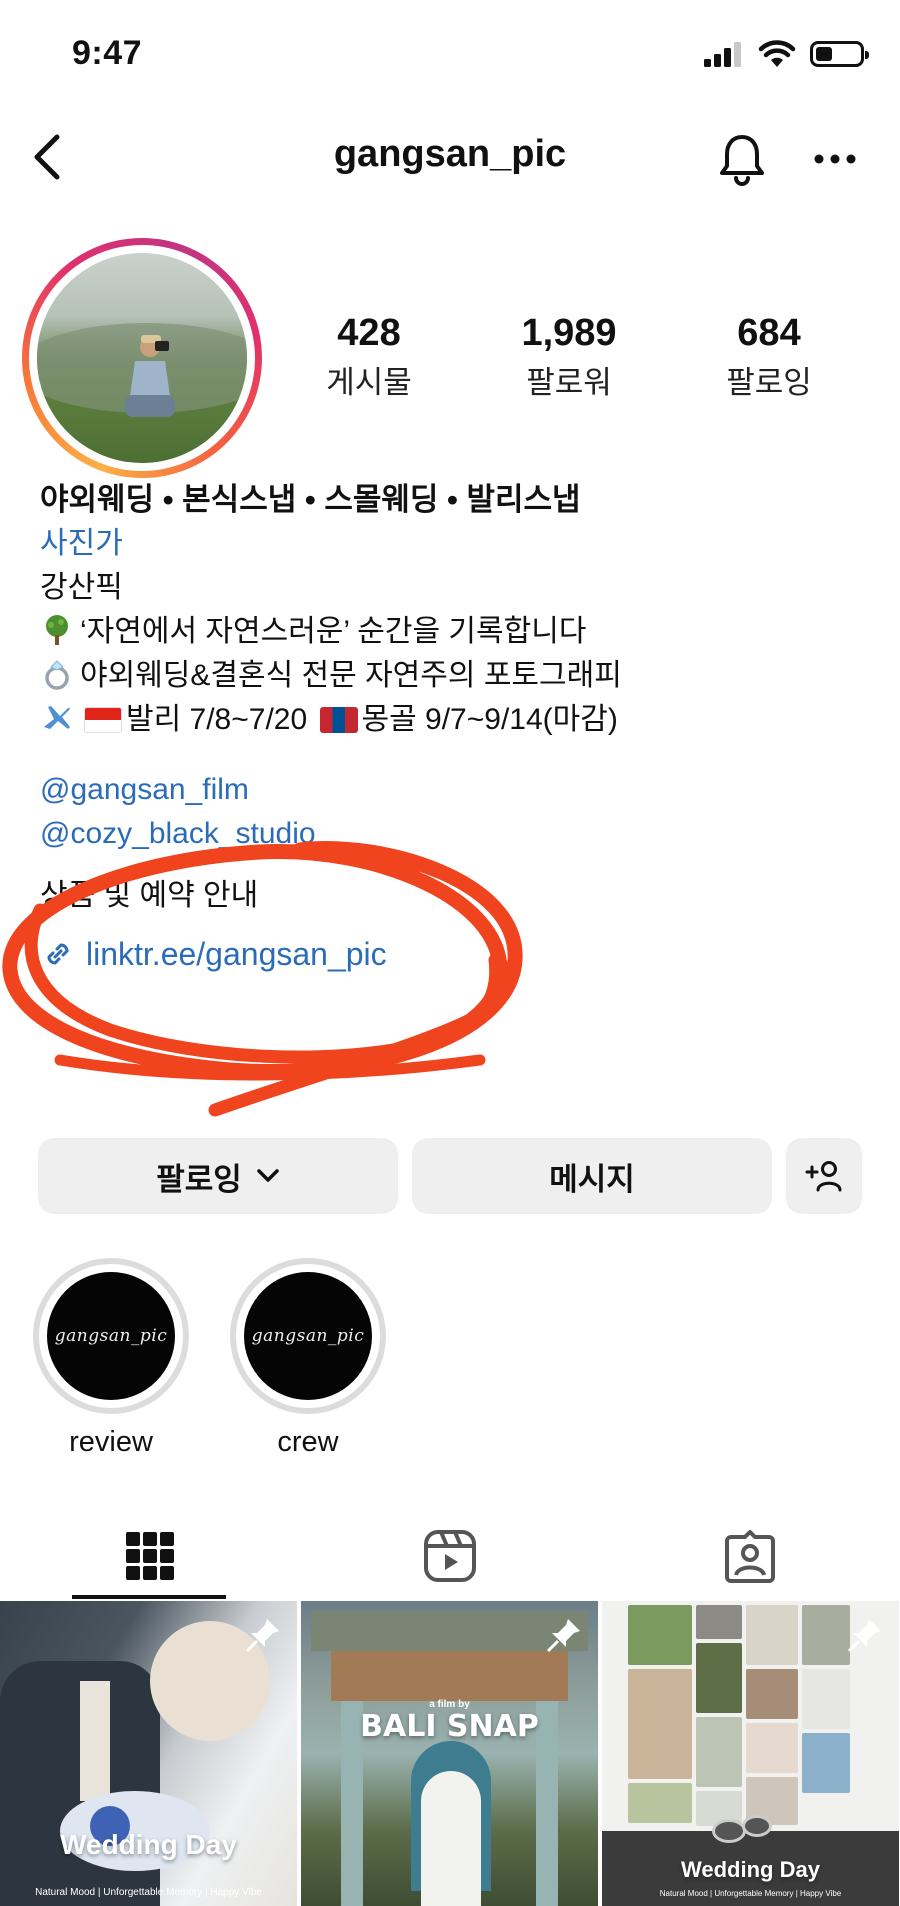 Image resolution: width=900 pixels, height=1906 pixels. What do you see at coordinates (369, 357) in the screenshot?
I see `posts-count: 428 게시물` at bounding box center [369, 357].